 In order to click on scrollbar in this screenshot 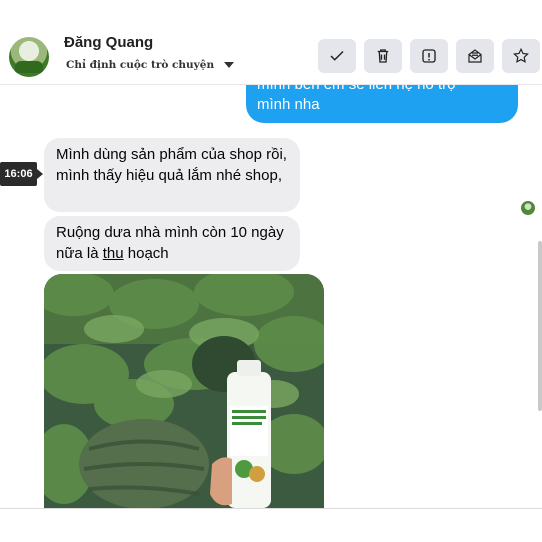, I will do `click(540, 326)`.